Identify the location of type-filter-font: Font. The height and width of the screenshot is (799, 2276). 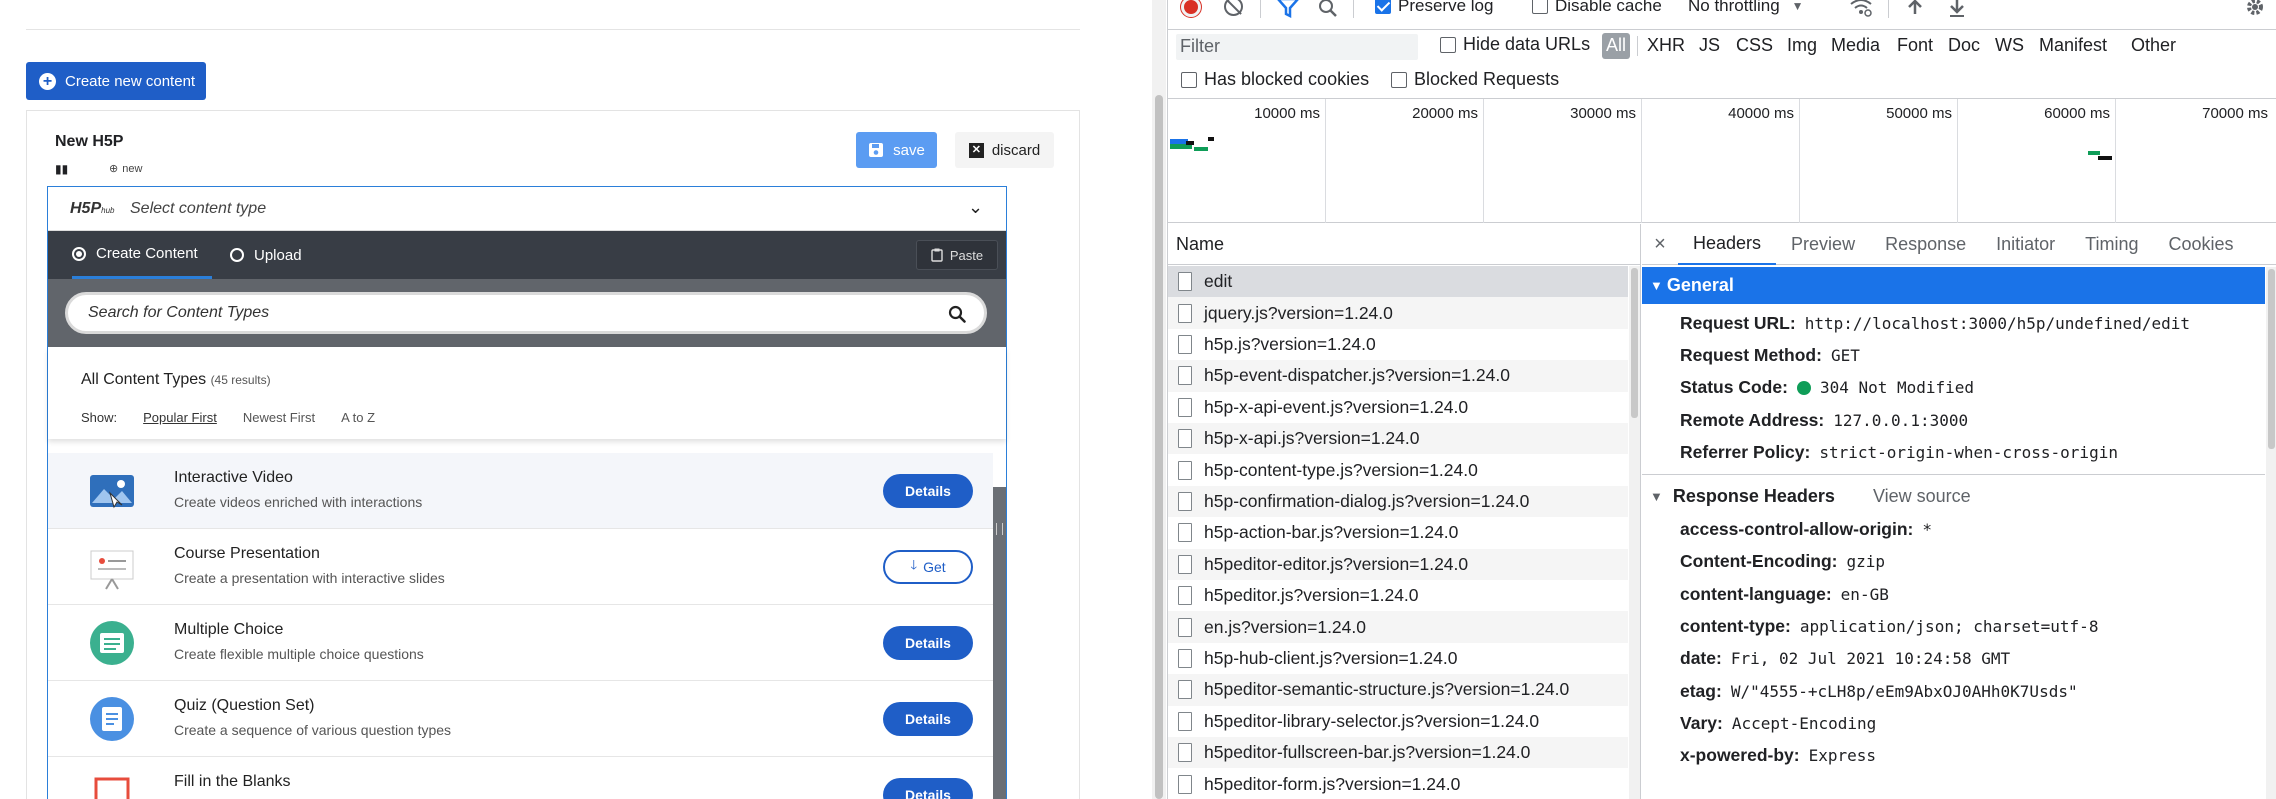
(1915, 45).